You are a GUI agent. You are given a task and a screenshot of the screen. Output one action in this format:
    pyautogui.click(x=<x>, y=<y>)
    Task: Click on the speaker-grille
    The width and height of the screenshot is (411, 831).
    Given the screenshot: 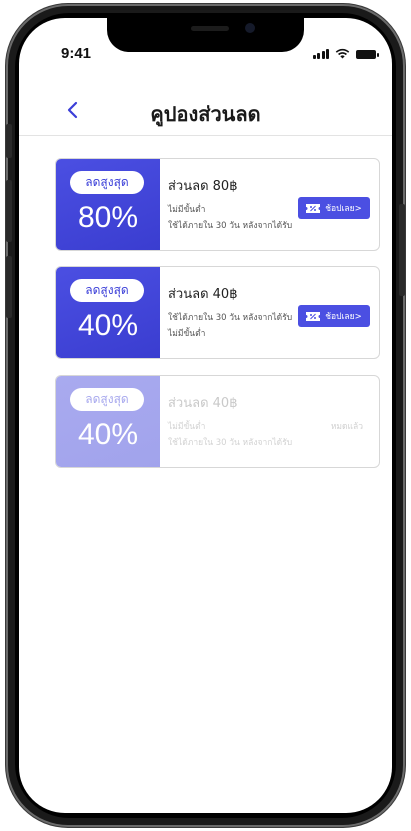 What is the action you would take?
    pyautogui.click(x=210, y=28)
    